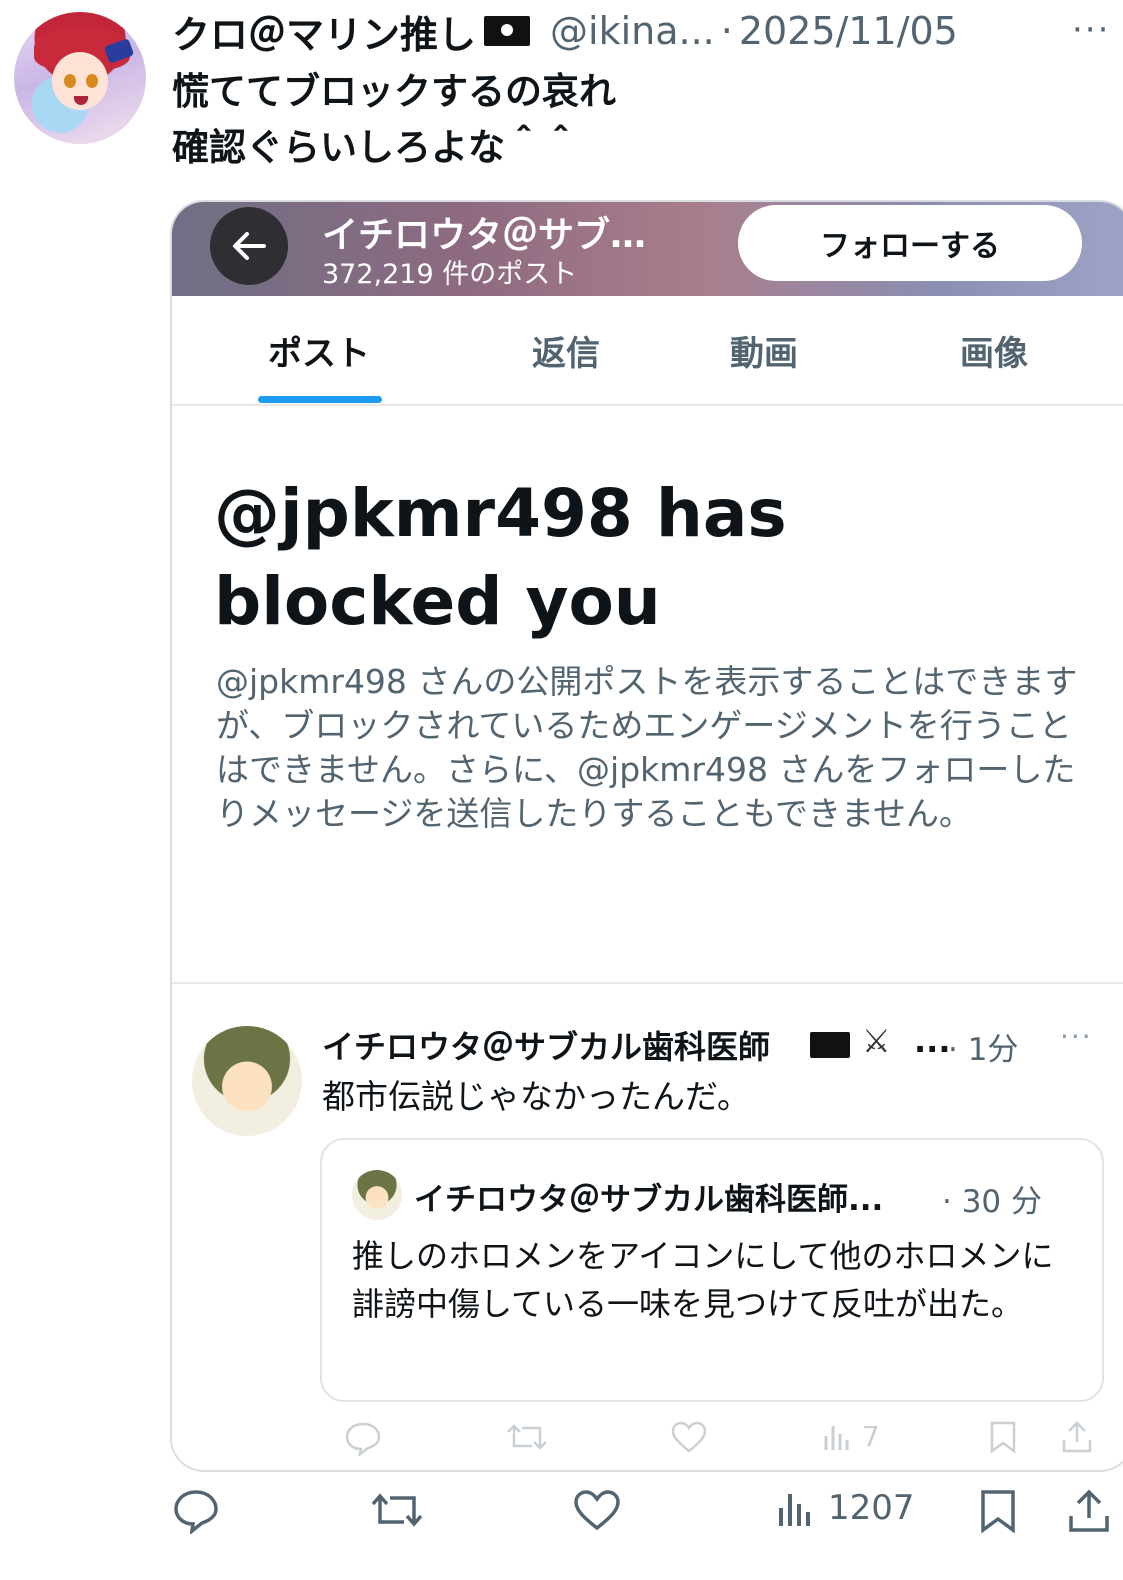 The width and height of the screenshot is (1123, 1580). Describe the element at coordinates (871, 1508) in the screenshot. I see `views-count: 1207` at that location.